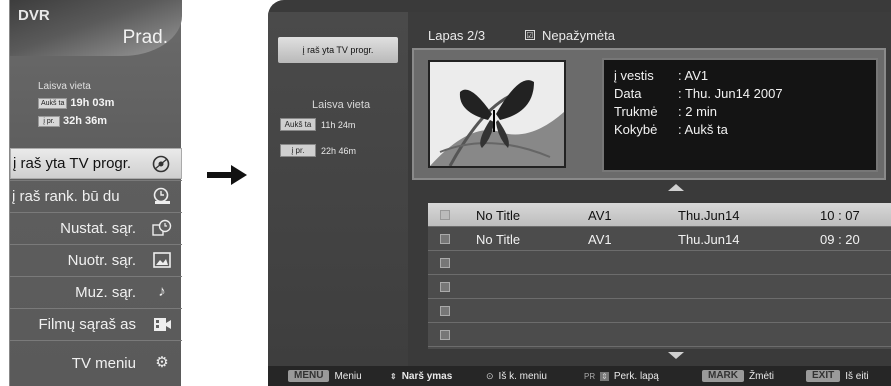 The image size is (891, 386). I want to click on memory-value: 19h 03m, so click(92, 103).